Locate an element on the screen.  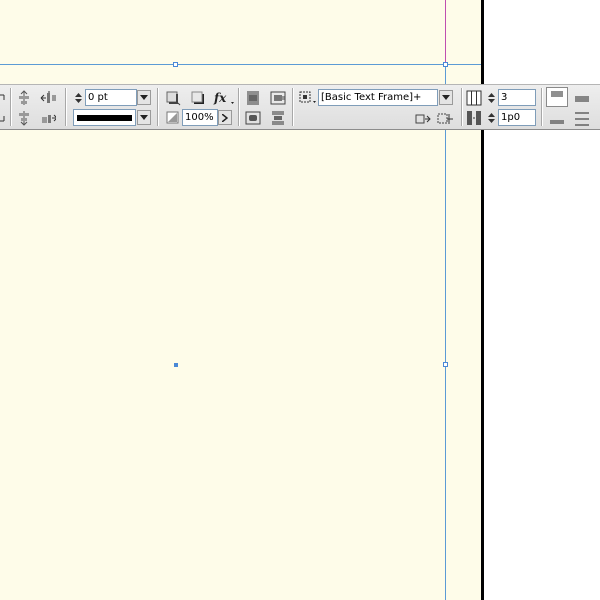
object-style-dropdown is located at coordinates (446, 97).